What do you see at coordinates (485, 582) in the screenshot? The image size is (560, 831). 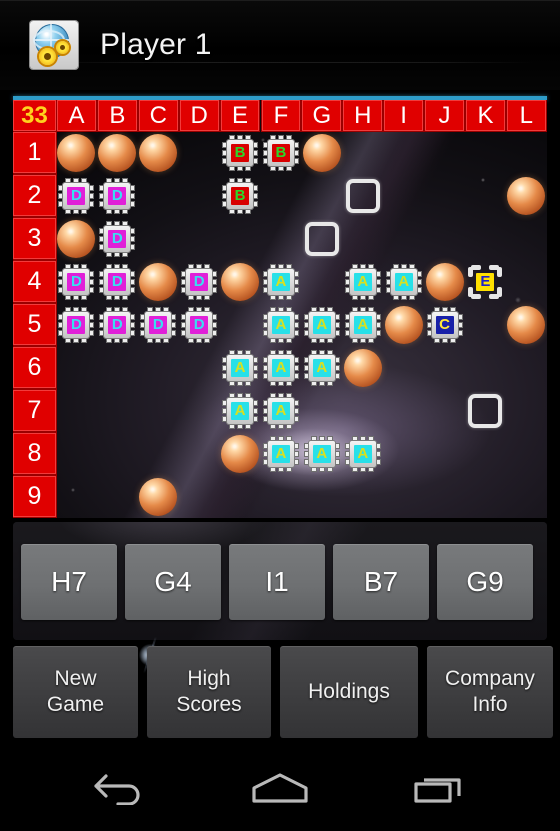 I see `rack-tile-g9: G9` at bounding box center [485, 582].